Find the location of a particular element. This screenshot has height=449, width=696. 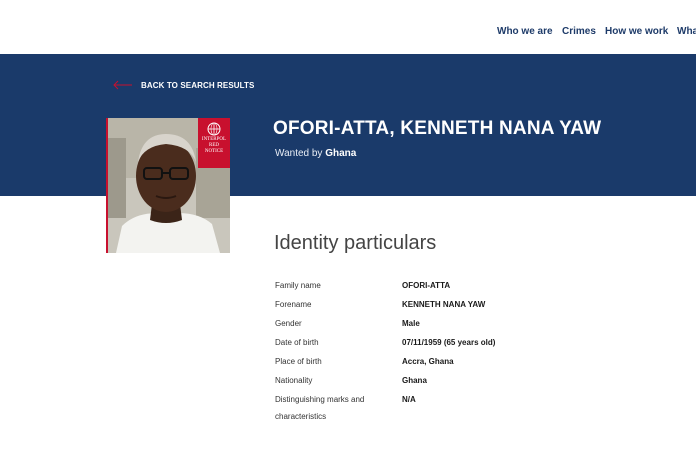

wanted-by-prefix: Wanted by is located at coordinates (299, 153).